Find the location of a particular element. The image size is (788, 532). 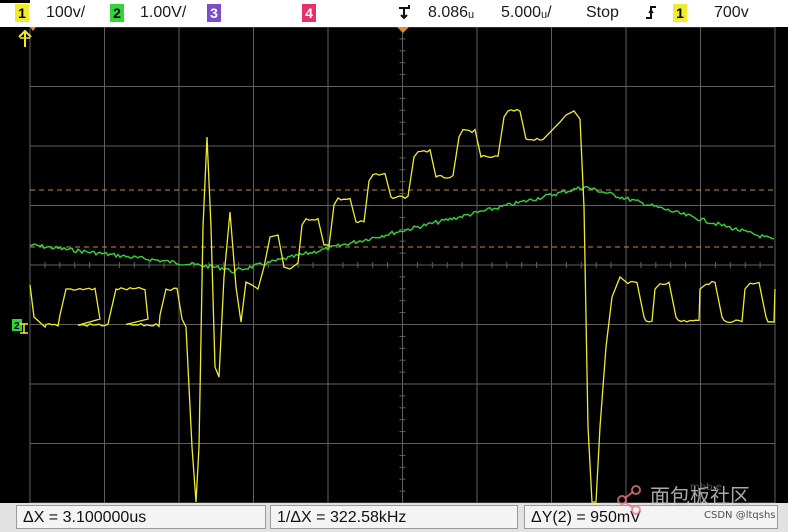

ch3-badge: 3 is located at coordinates (214, 13).